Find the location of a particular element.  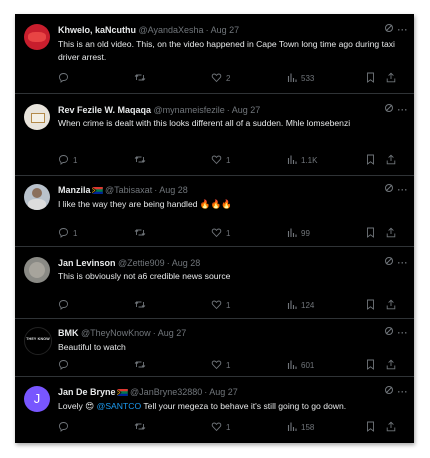

views-button: 533 is located at coordinates (300, 79).